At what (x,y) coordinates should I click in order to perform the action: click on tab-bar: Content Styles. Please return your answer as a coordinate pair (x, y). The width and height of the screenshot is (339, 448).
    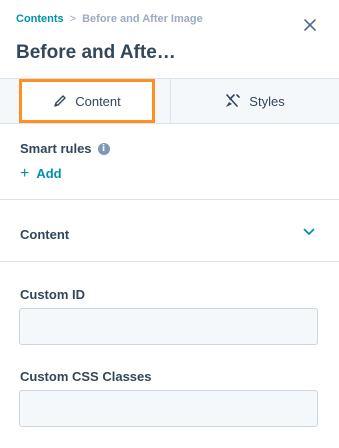
    Looking at the image, I should click on (169, 101).